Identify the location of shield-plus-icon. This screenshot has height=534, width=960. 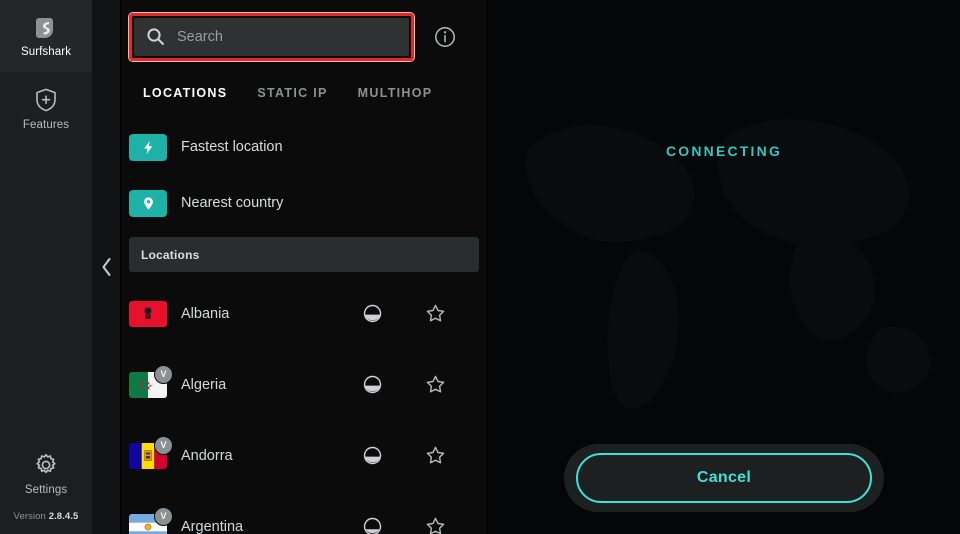
(46, 100).